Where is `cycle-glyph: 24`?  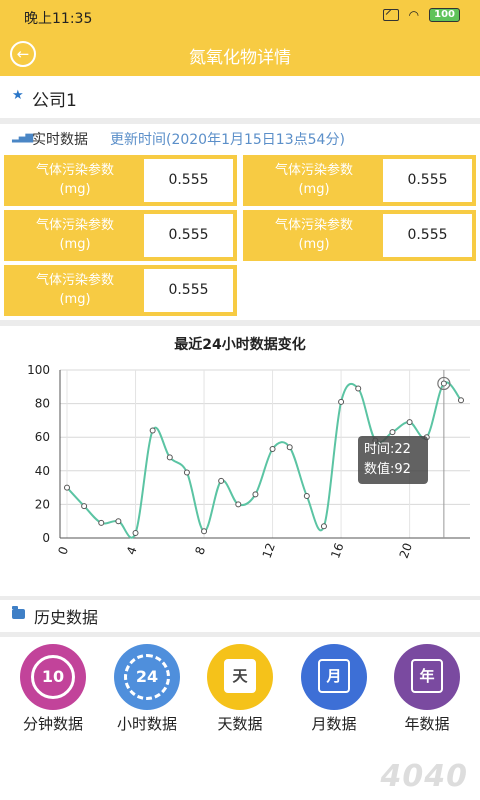
cycle-glyph: 24 is located at coordinates (147, 677).